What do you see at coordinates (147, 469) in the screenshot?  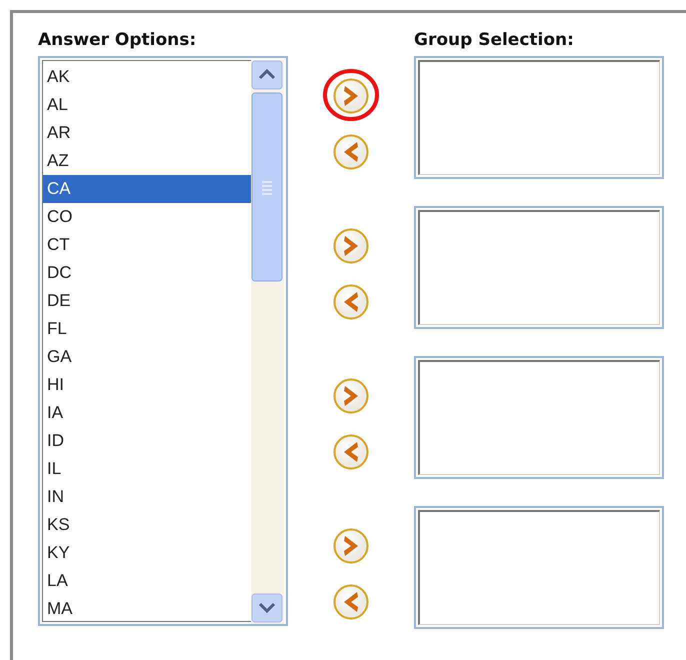 I see `list-option: IL` at bounding box center [147, 469].